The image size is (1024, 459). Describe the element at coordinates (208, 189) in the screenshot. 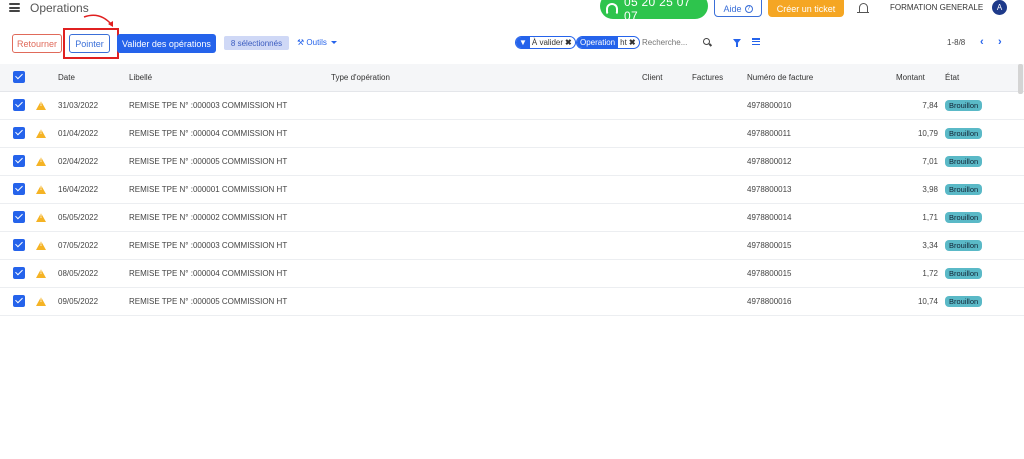

I see `row-label: REMISE TPE N° :000001 COMMISSION HT` at that location.